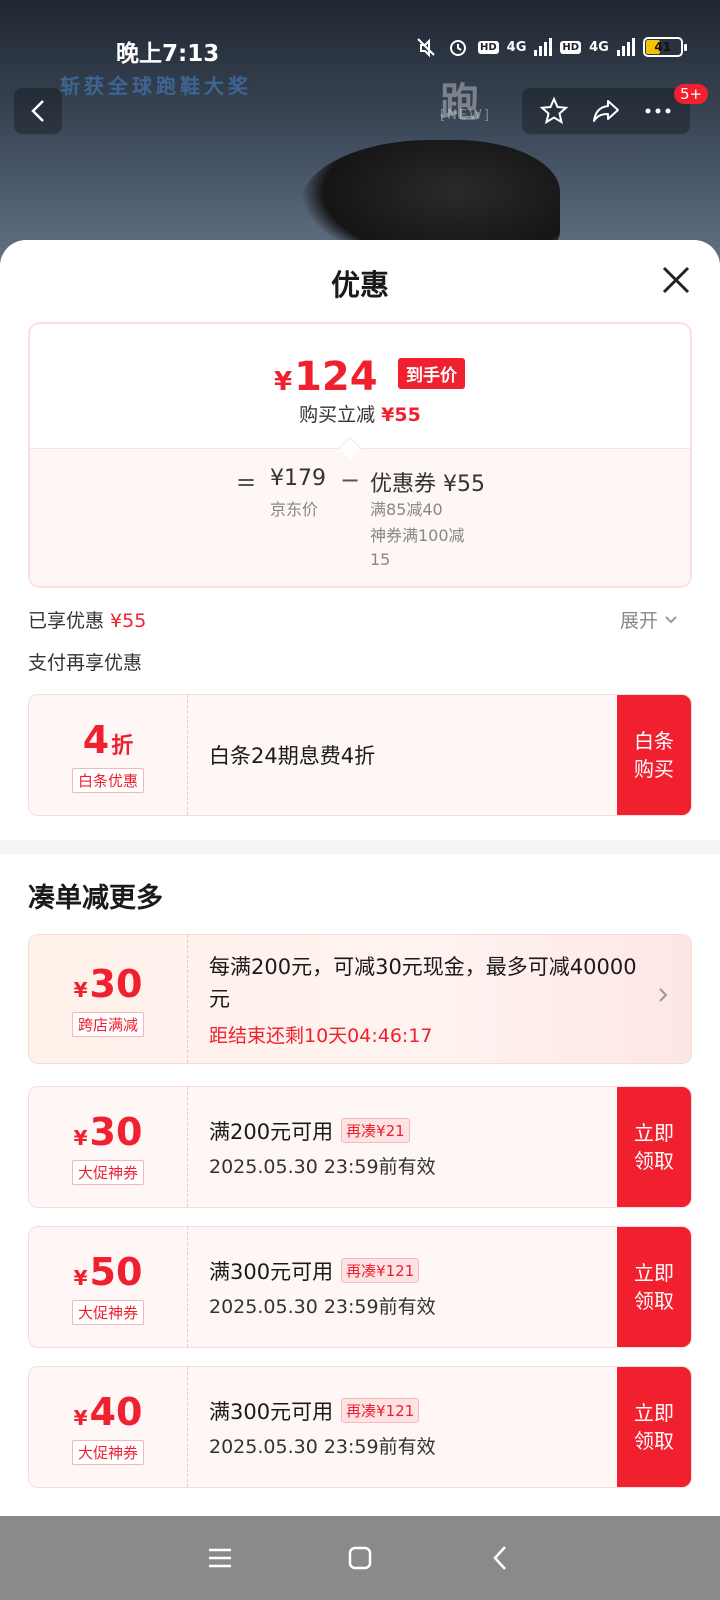 Image resolution: width=720 pixels, height=1600 pixels. Describe the element at coordinates (96, 739) in the screenshot. I see `baitiao-discount-value: 4` at that location.